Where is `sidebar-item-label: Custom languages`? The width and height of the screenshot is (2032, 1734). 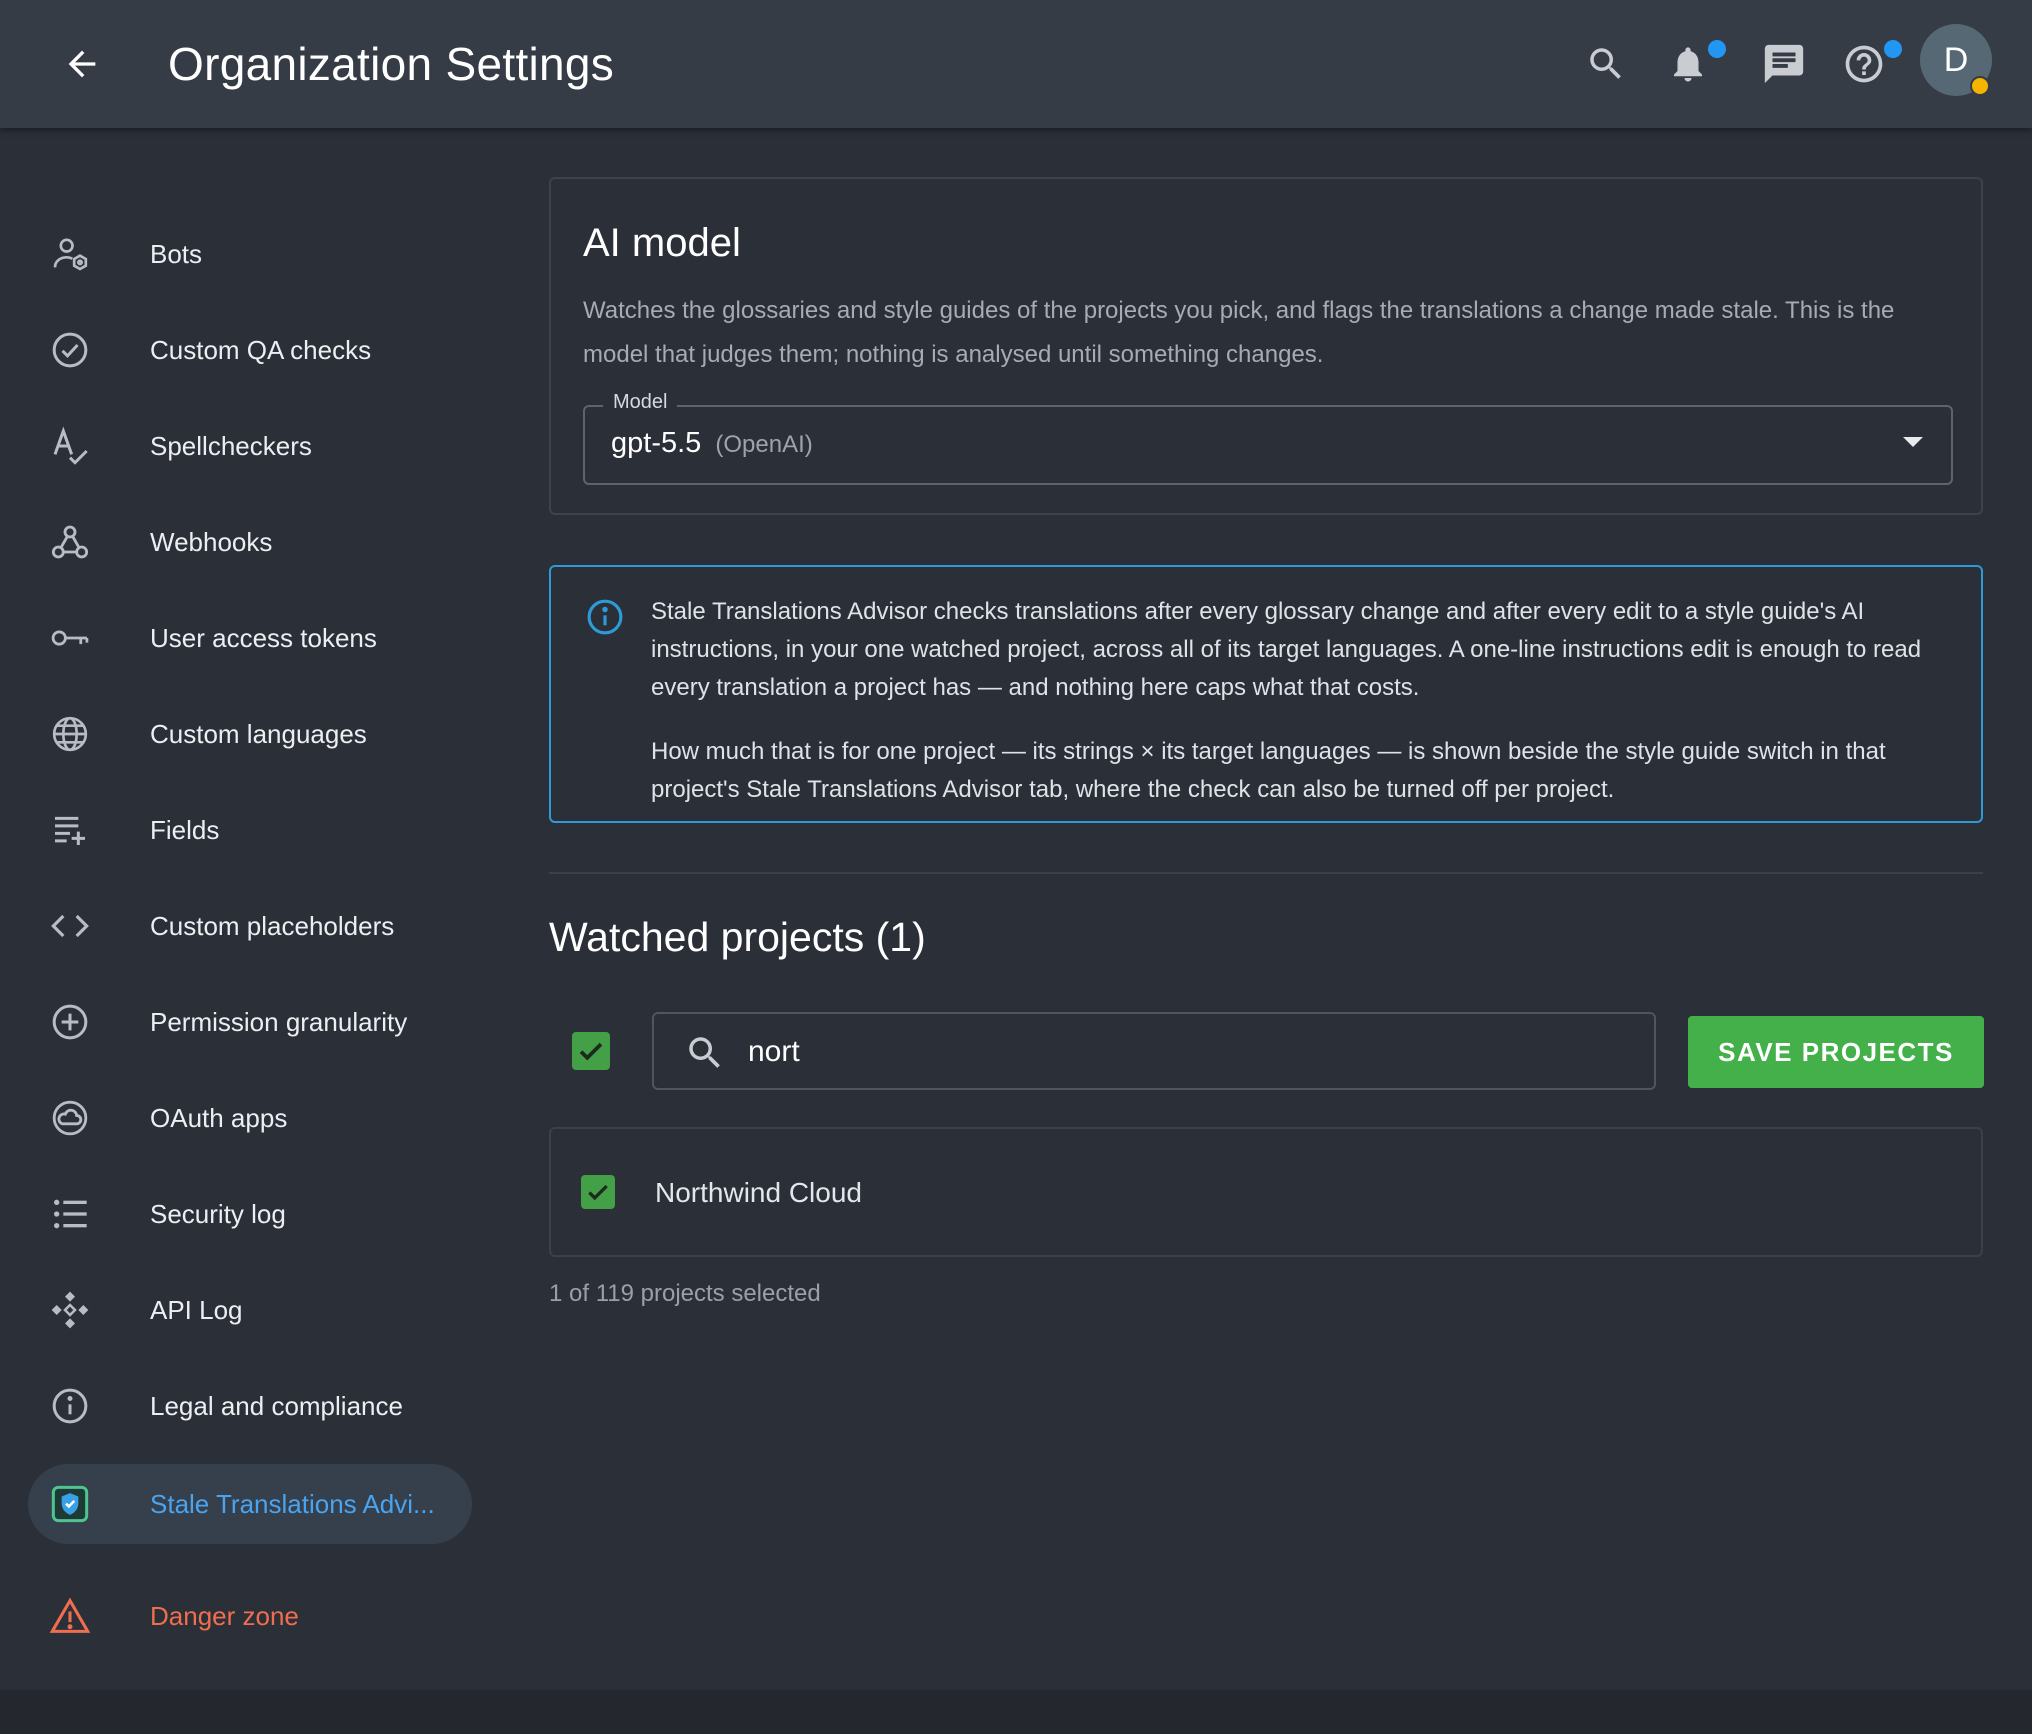 sidebar-item-label: Custom languages is located at coordinates (258, 733).